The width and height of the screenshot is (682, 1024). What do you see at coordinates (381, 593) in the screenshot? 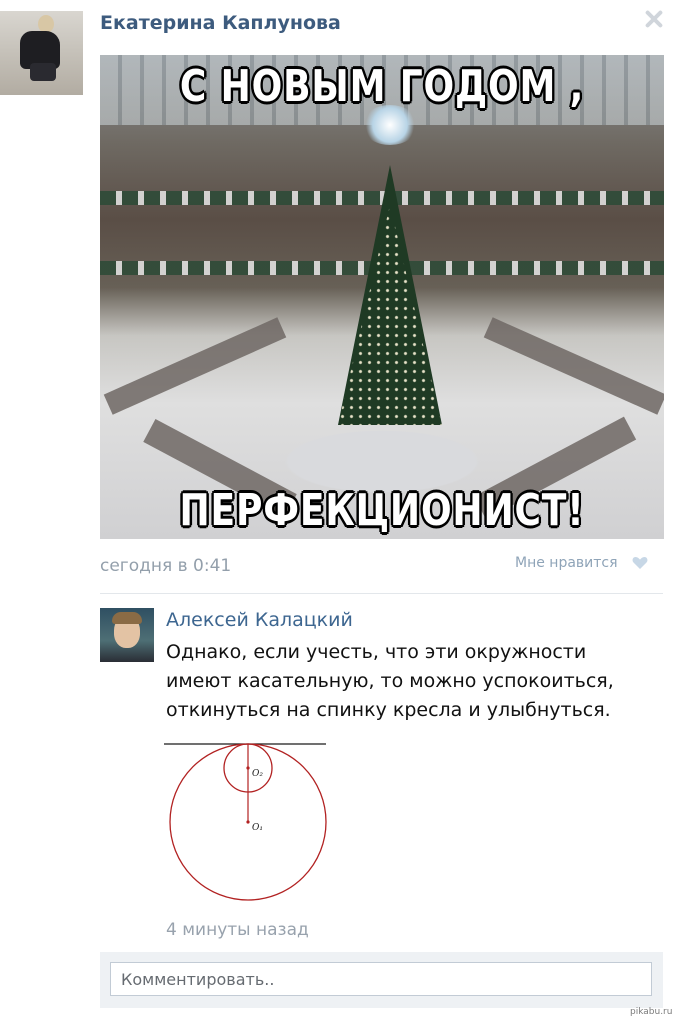
I see `divider` at bounding box center [381, 593].